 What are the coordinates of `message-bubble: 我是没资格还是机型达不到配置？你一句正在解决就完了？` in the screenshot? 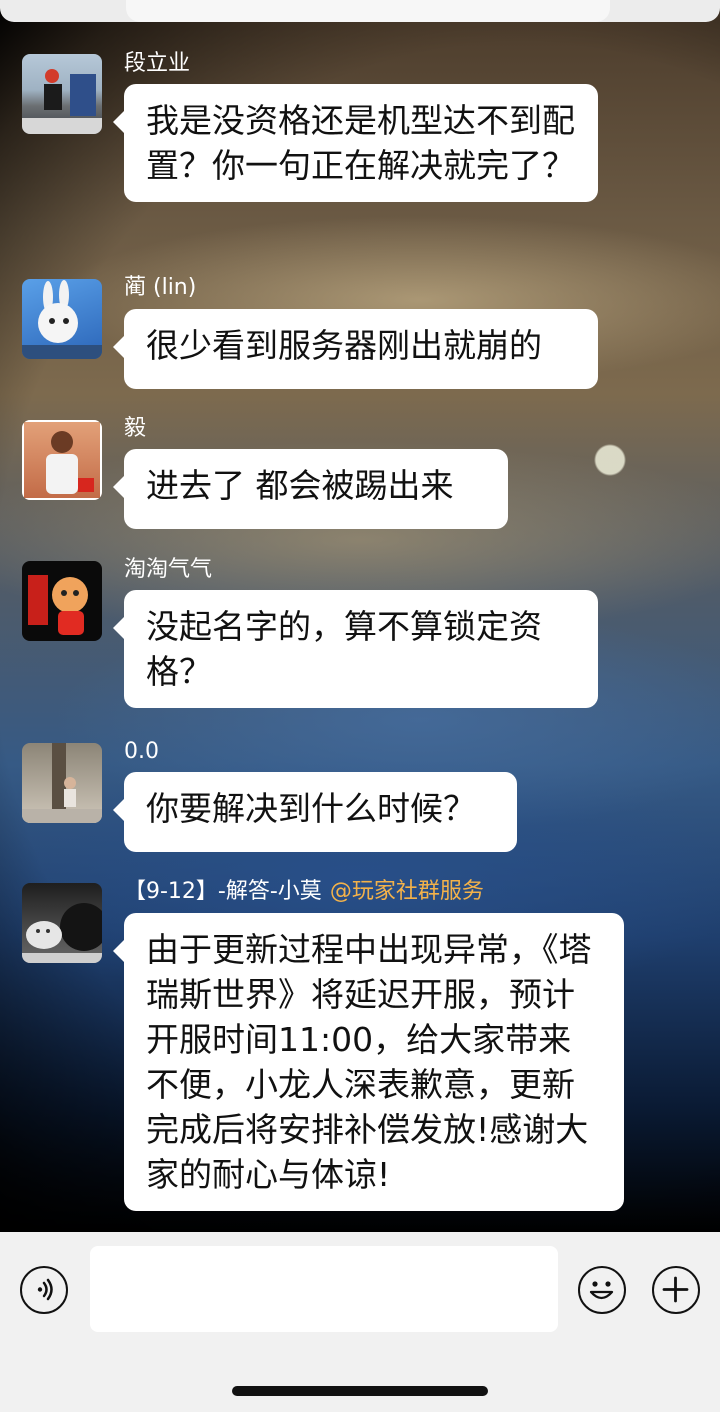 It's located at (355, 143).